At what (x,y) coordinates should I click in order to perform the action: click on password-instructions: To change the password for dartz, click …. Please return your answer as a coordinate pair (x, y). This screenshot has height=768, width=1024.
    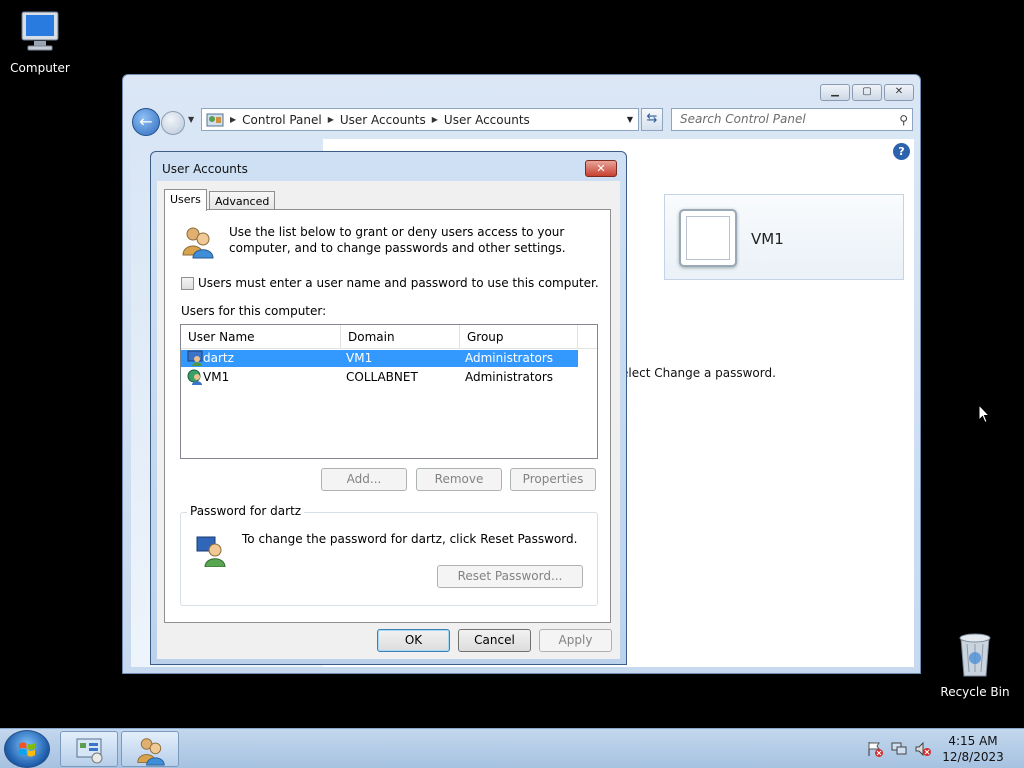
    Looking at the image, I should click on (410, 539).